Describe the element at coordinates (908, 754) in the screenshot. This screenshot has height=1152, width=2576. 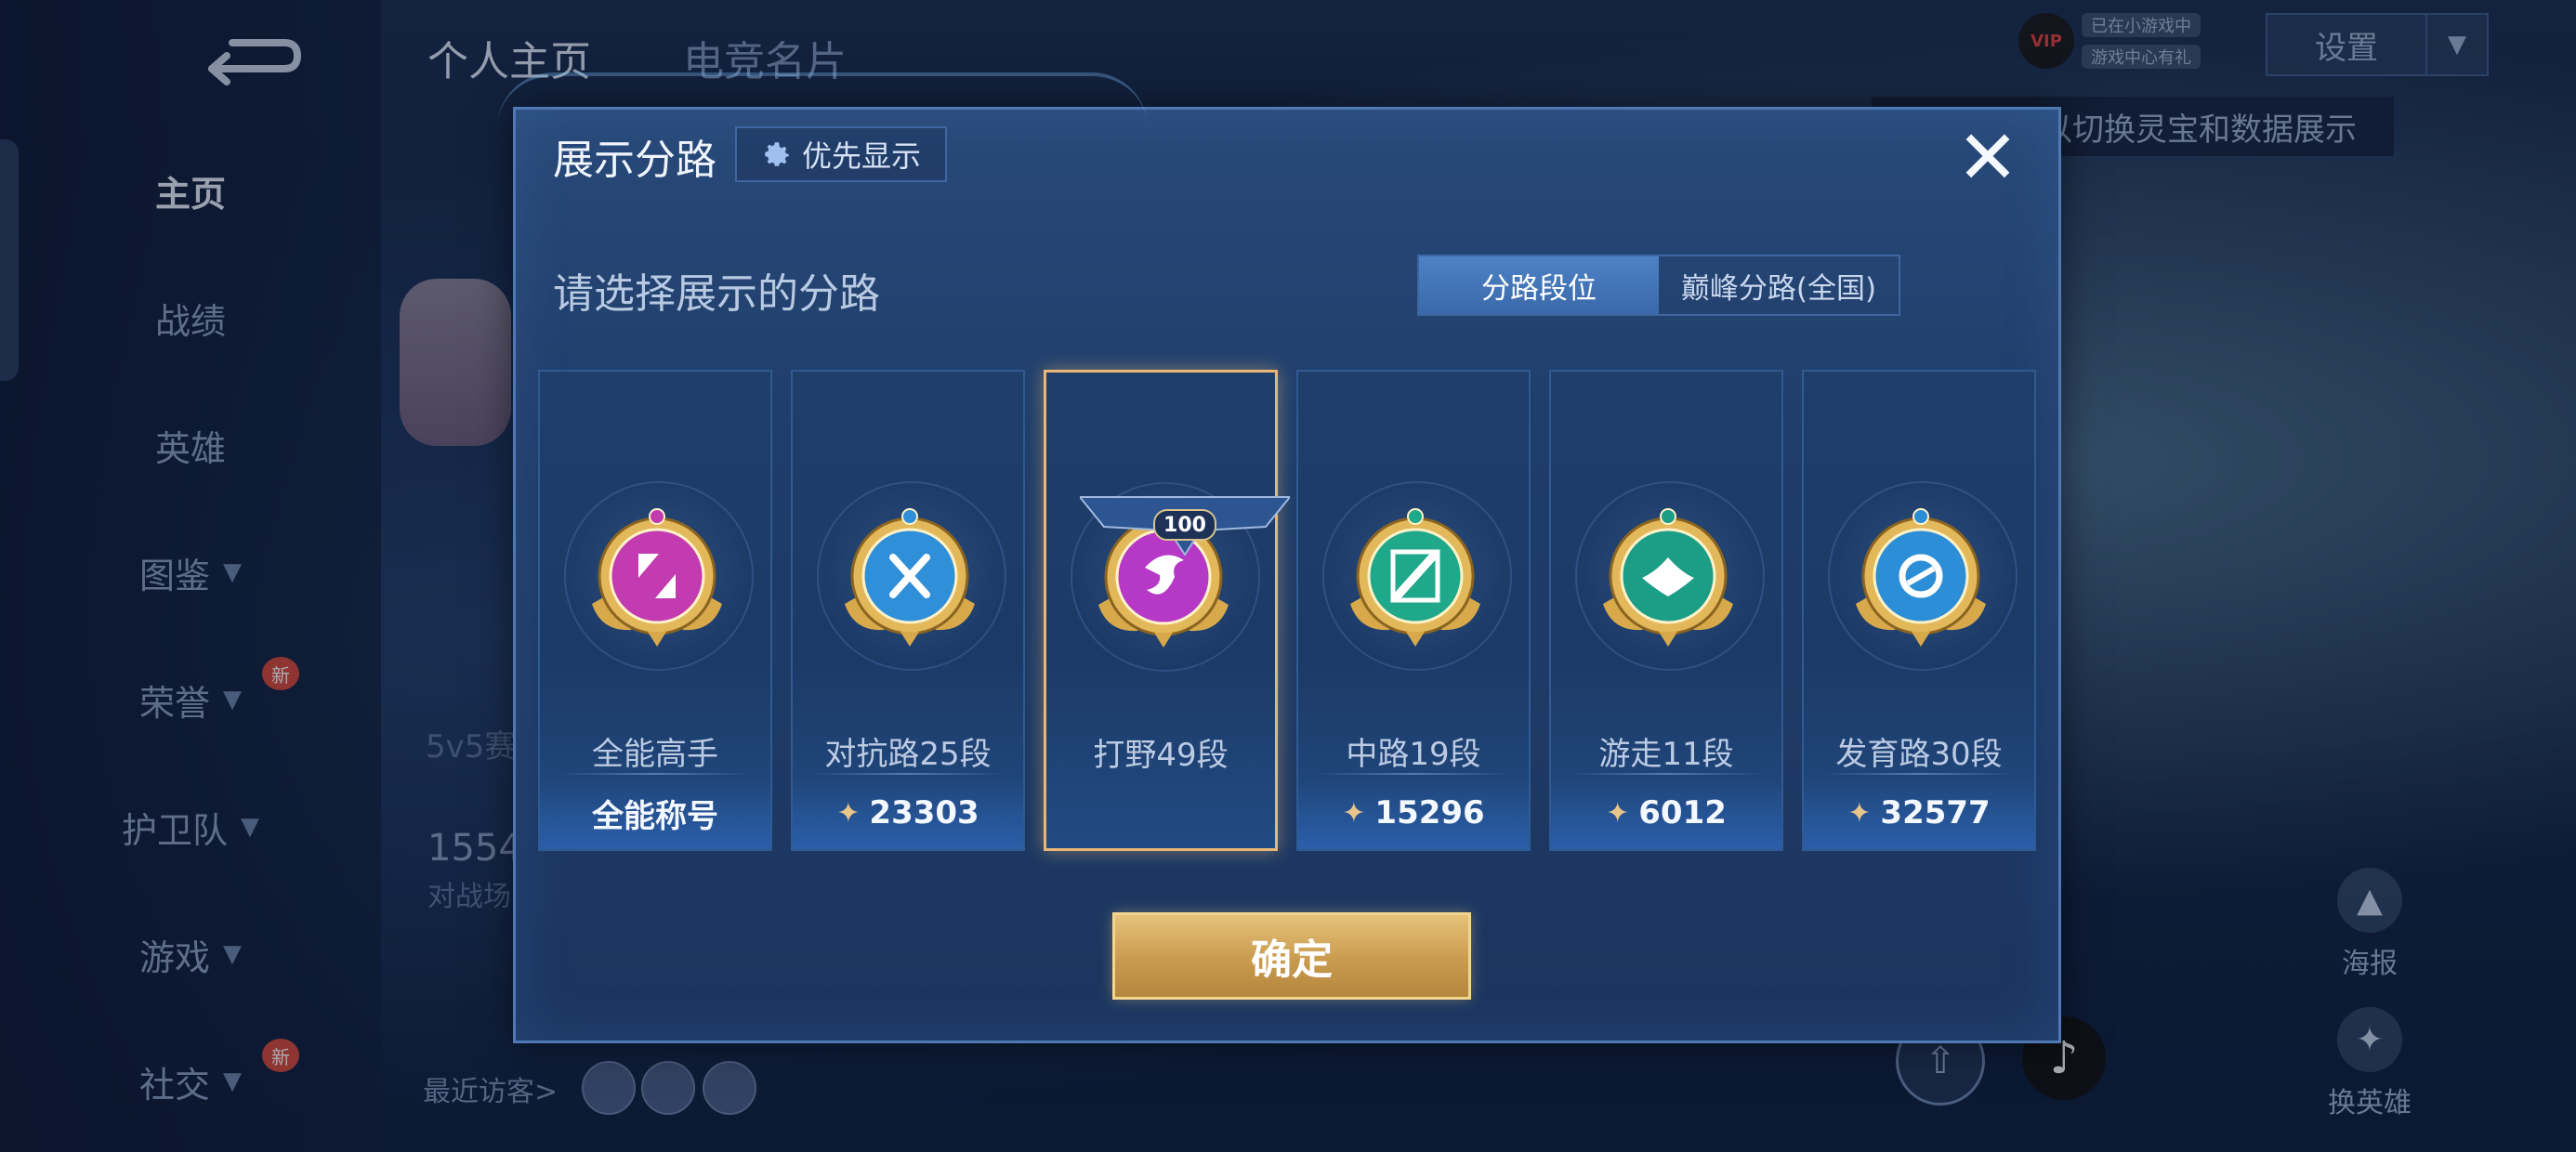
I see `lane-rank-label: 对抗路25段` at that location.